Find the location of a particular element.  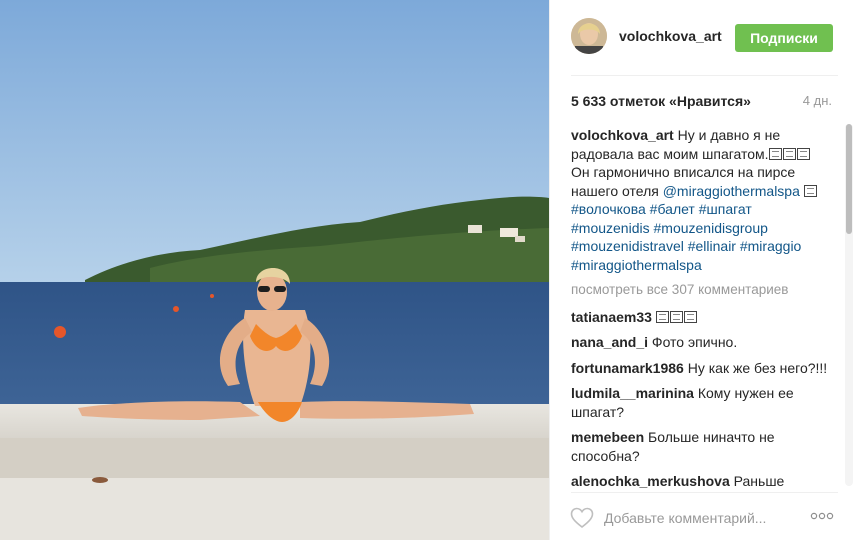

post-header: volochkova_art Подписки is located at coordinates (704, 37).